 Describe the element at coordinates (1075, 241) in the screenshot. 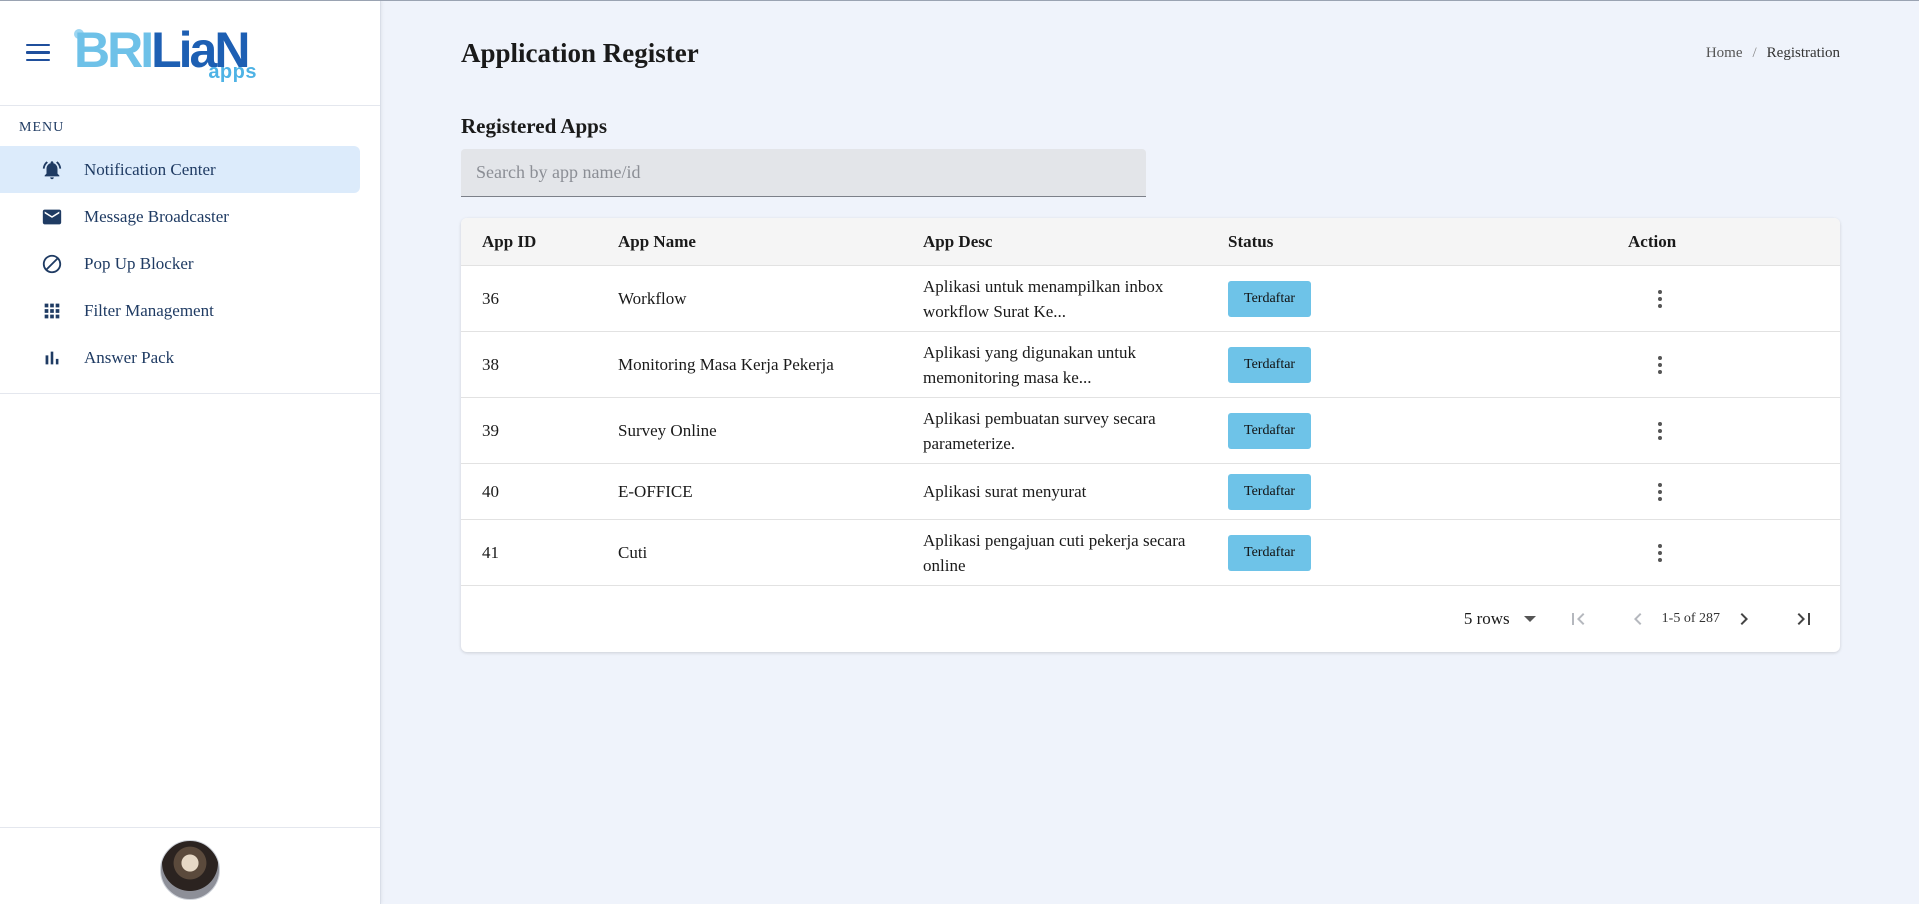

I see `column-header-app-desc: App Desc` at that location.